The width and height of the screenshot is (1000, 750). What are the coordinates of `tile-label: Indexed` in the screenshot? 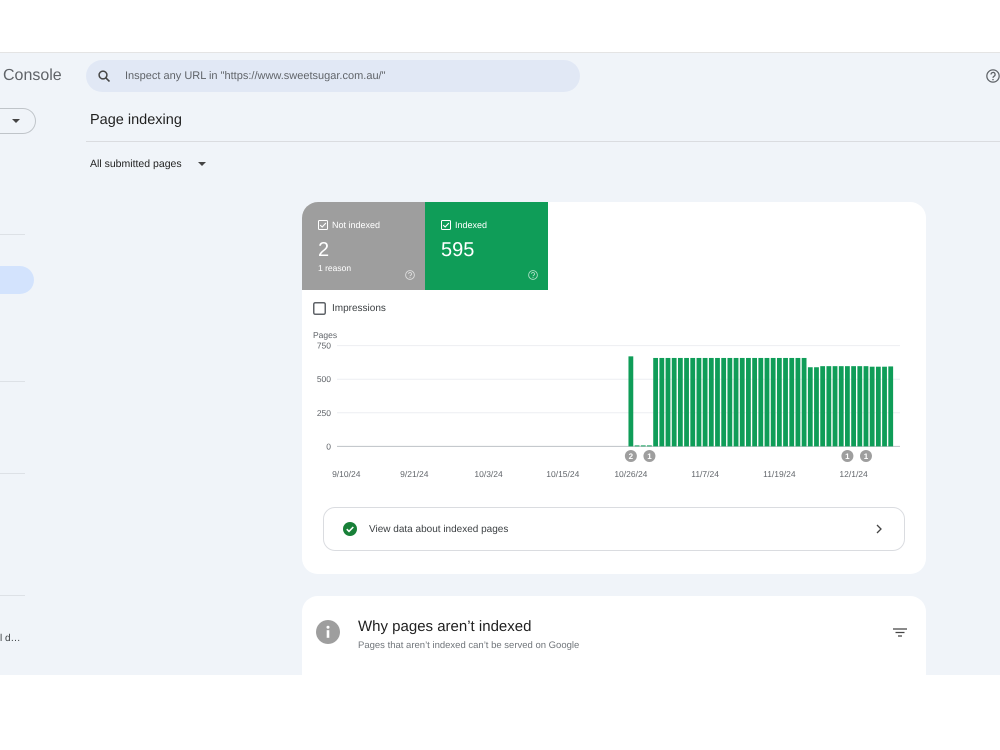 It's located at (471, 225).